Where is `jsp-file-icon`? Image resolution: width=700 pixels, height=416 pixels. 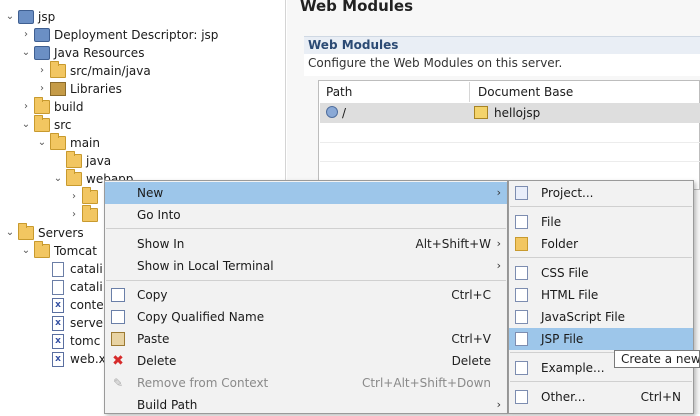 jsp-file-icon is located at coordinates (521, 339).